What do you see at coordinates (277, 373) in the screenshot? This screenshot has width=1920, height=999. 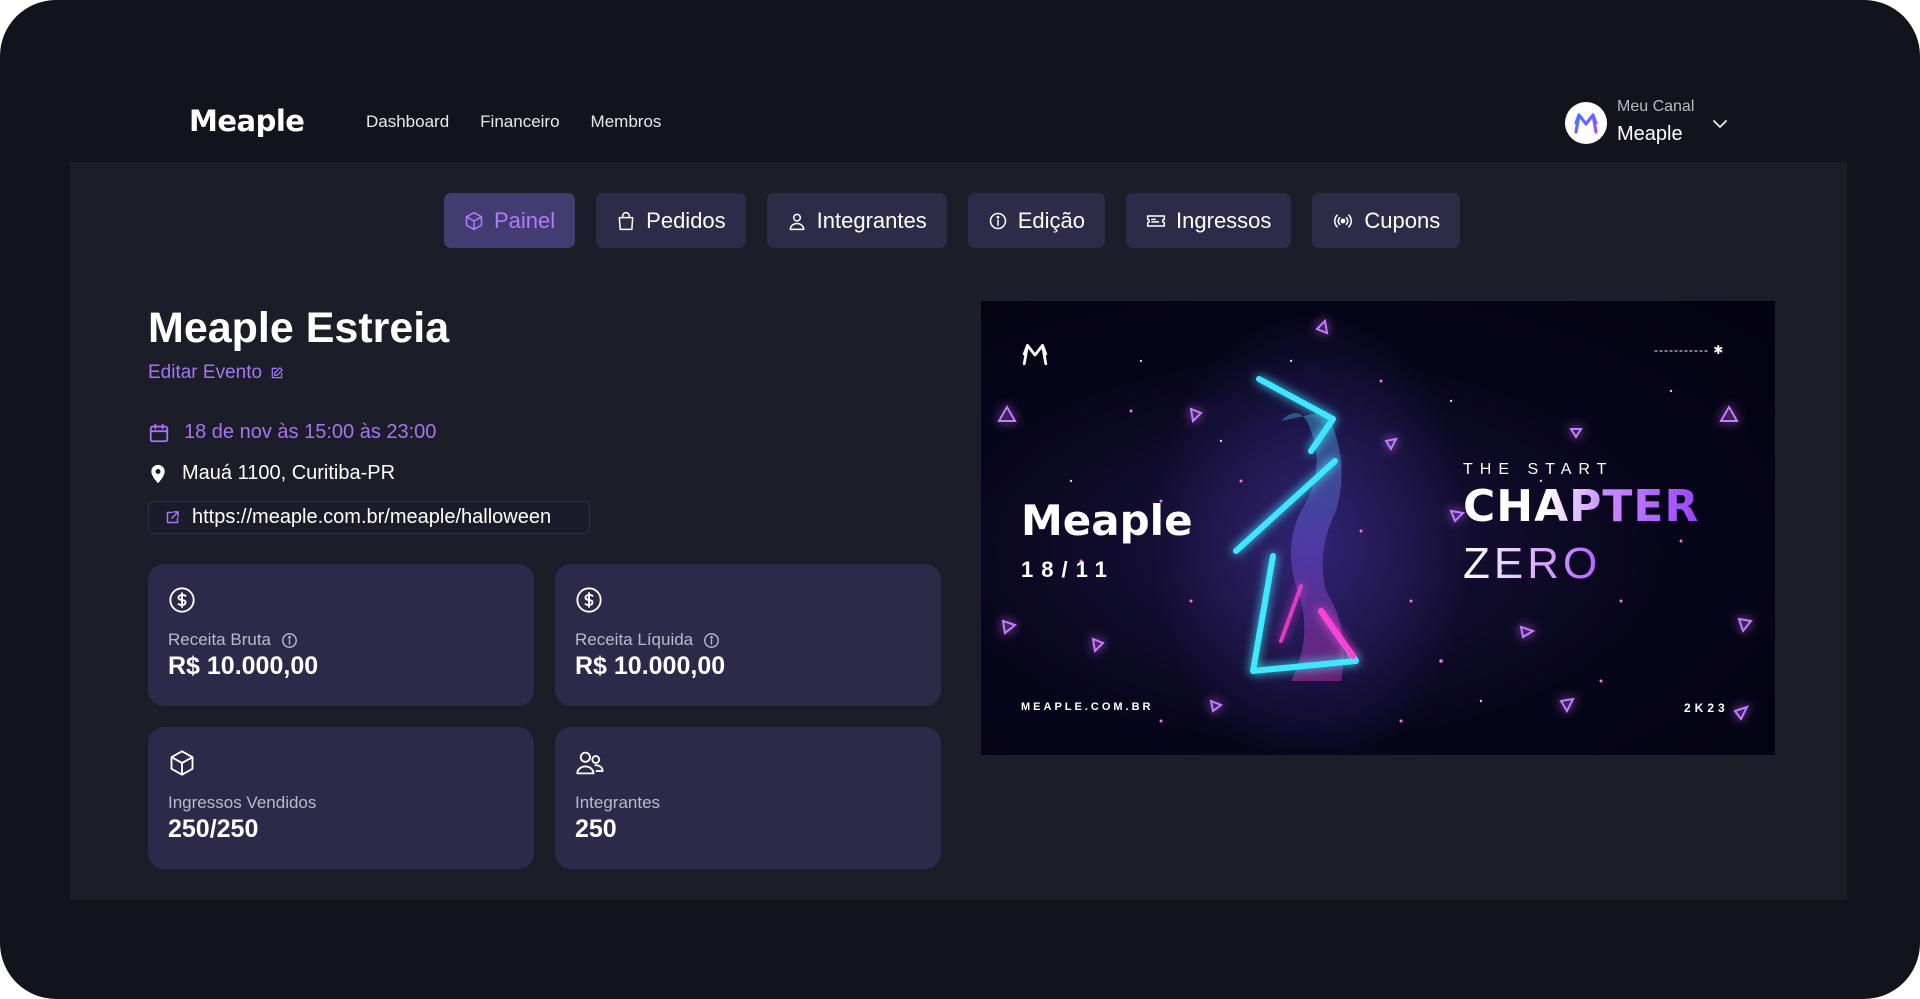 I see `edit-icon` at bounding box center [277, 373].